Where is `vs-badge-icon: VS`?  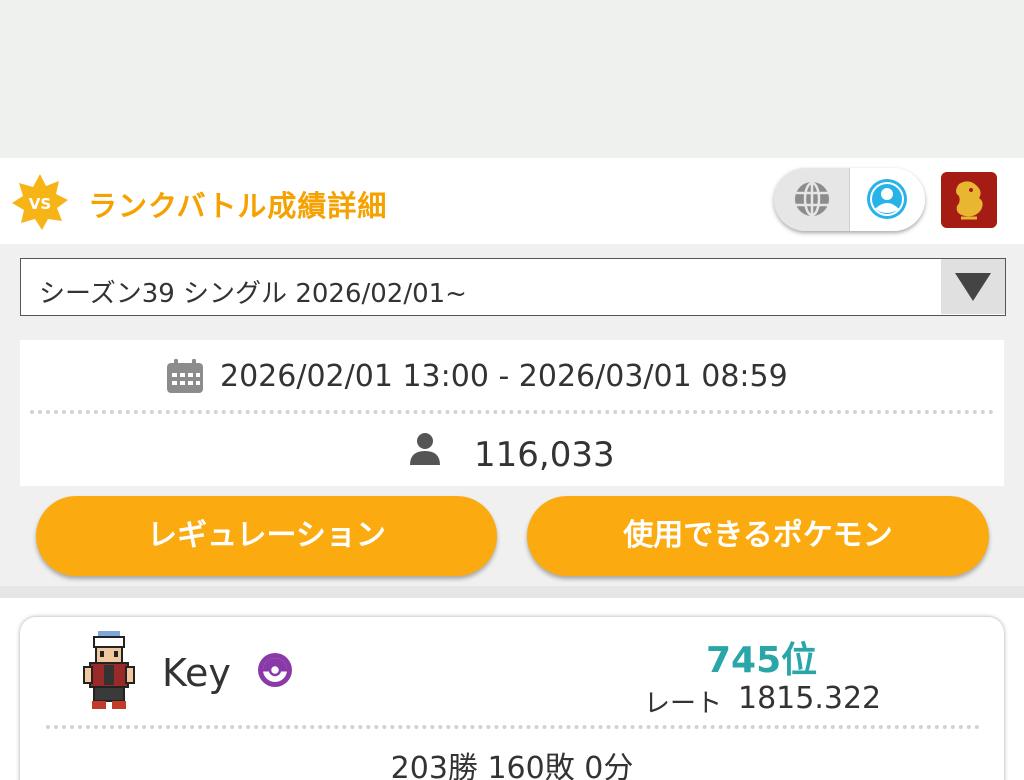
vs-badge-icon: VS is located at coordinates (40, 202).